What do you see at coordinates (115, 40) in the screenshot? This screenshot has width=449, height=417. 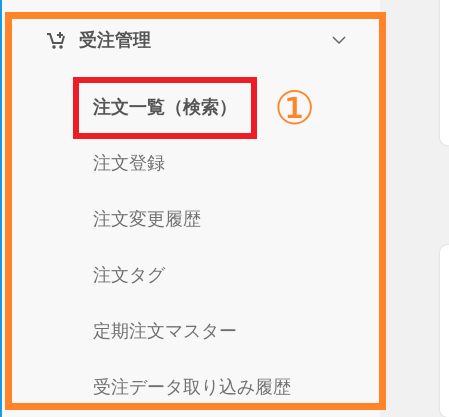 I see `menu-group-title: 受注管理` at bounding box center [115, 40].